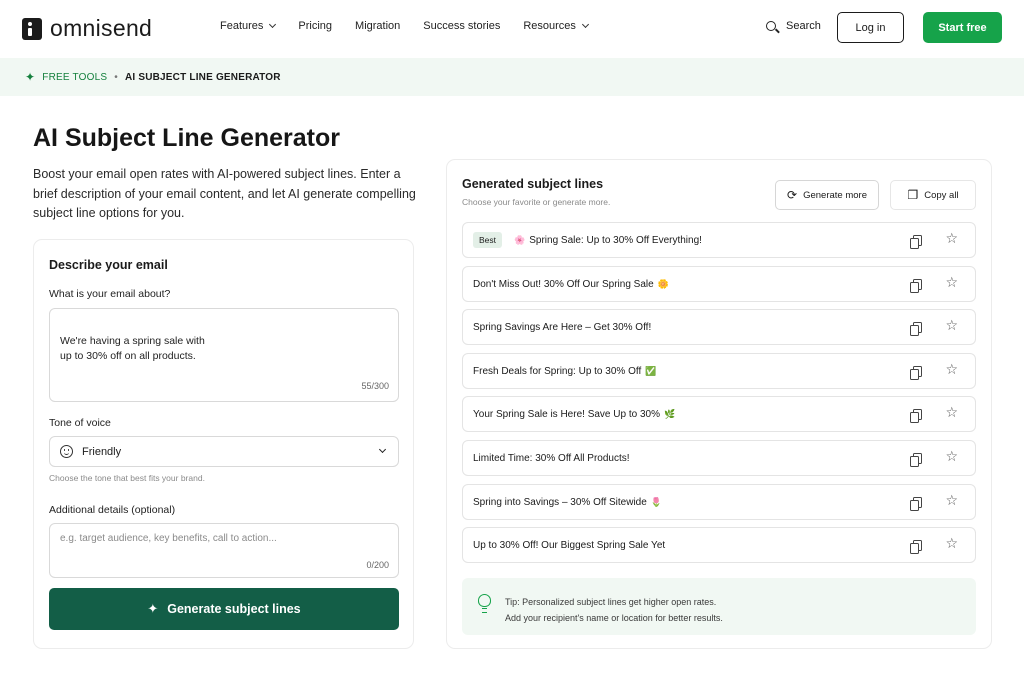  I want to click on nav-link-label: Resources, so click(549, 26).